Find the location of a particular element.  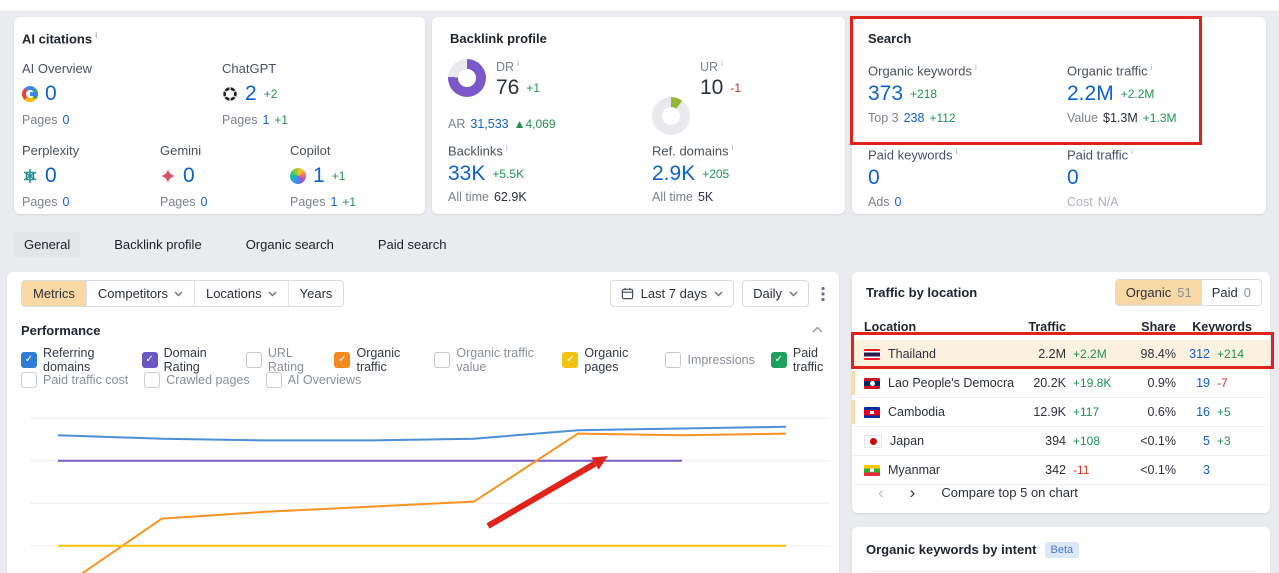

table-row-myanmar: Myanmar 342 -11 <0.1% 3 is located at coordinates (1061, 470).